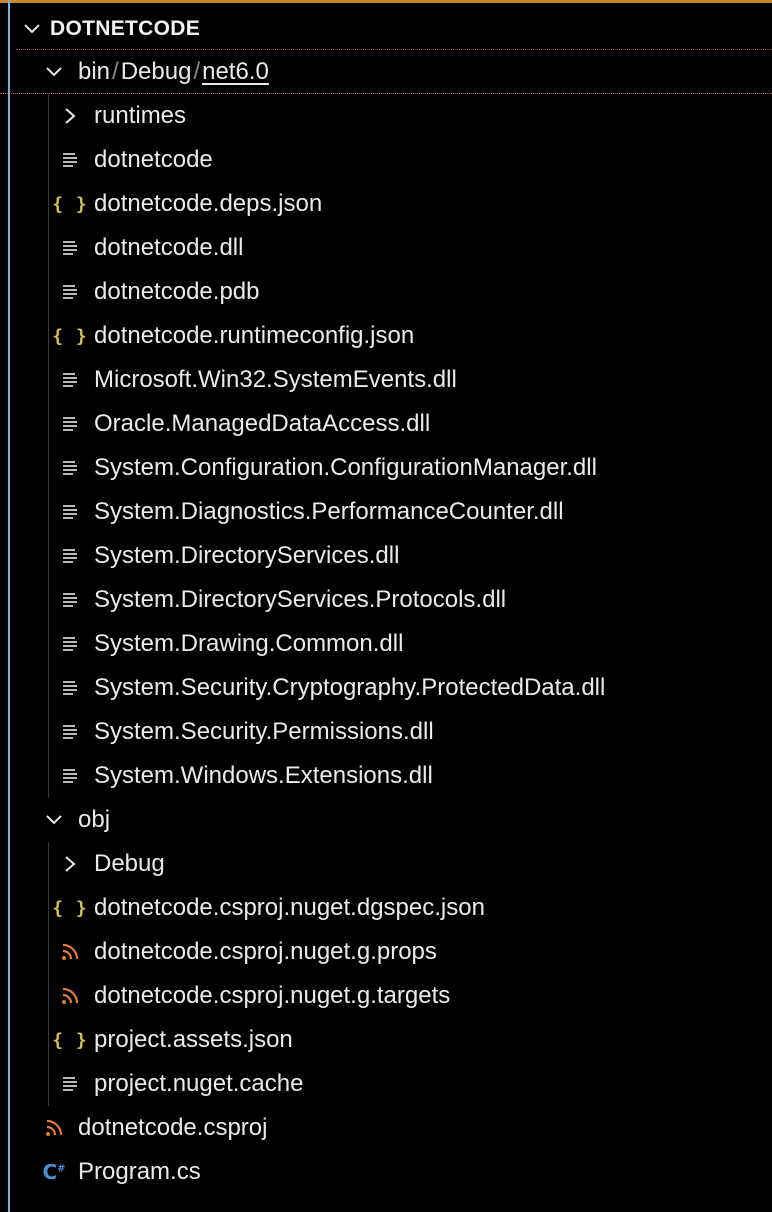 The image size is (772, 1212). I want to click on tree-file: project.nuget.cache, so click(386, 1084).